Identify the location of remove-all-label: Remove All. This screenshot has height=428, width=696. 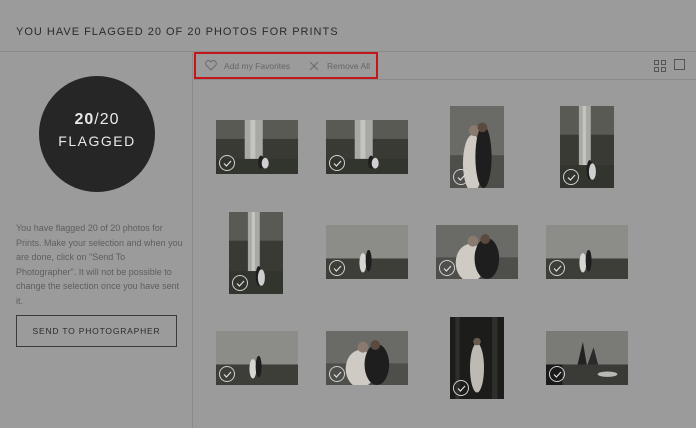
(348, 65).